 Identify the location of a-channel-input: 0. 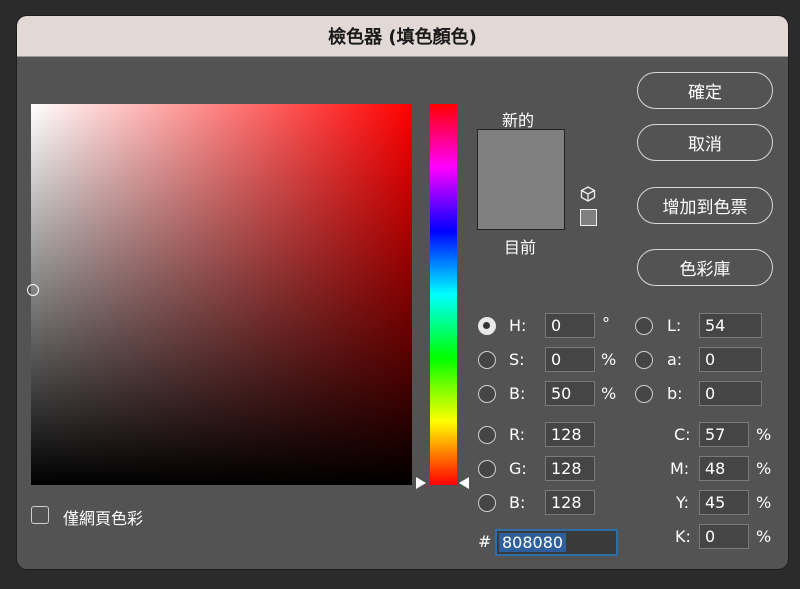
(730, 359).